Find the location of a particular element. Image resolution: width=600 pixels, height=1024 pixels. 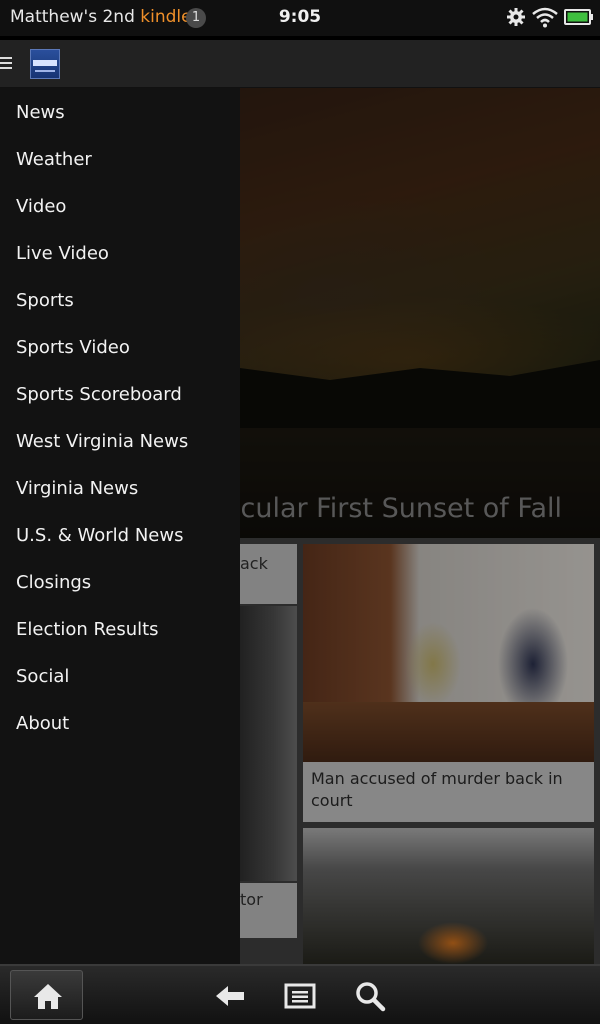

home-icon is located at coordinates (48, 996).